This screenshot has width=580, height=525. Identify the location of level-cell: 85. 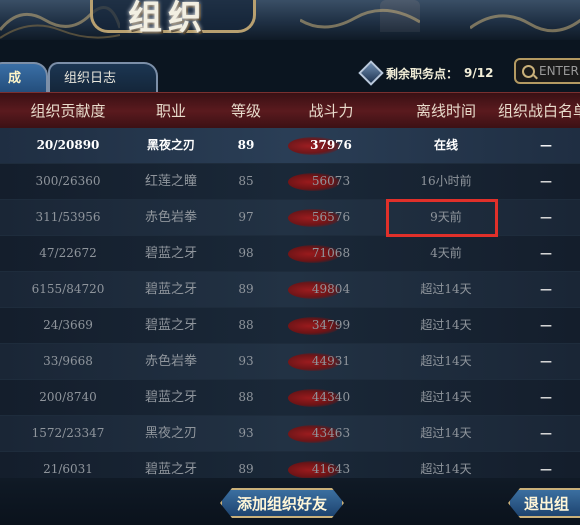
(246, 181).